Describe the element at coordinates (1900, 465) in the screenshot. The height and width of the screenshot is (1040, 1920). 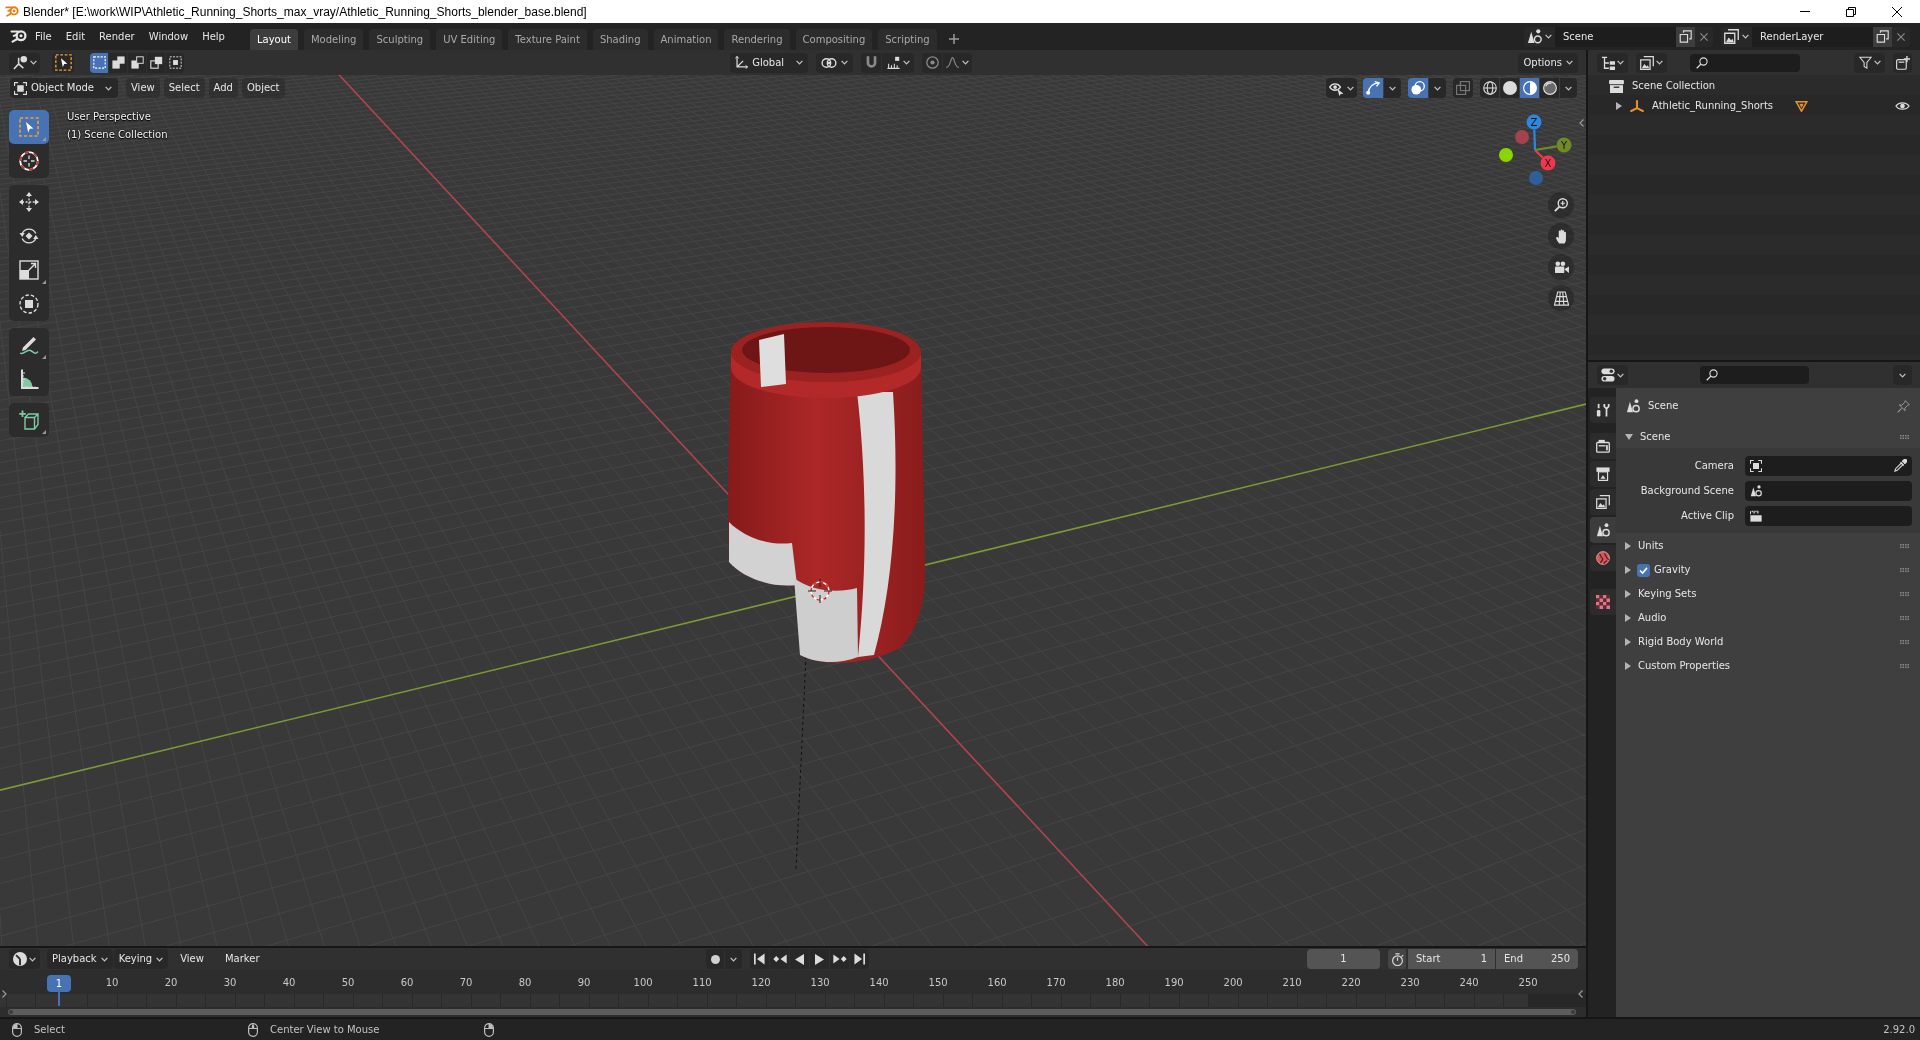
I see `eyedropper-icon` at that location.